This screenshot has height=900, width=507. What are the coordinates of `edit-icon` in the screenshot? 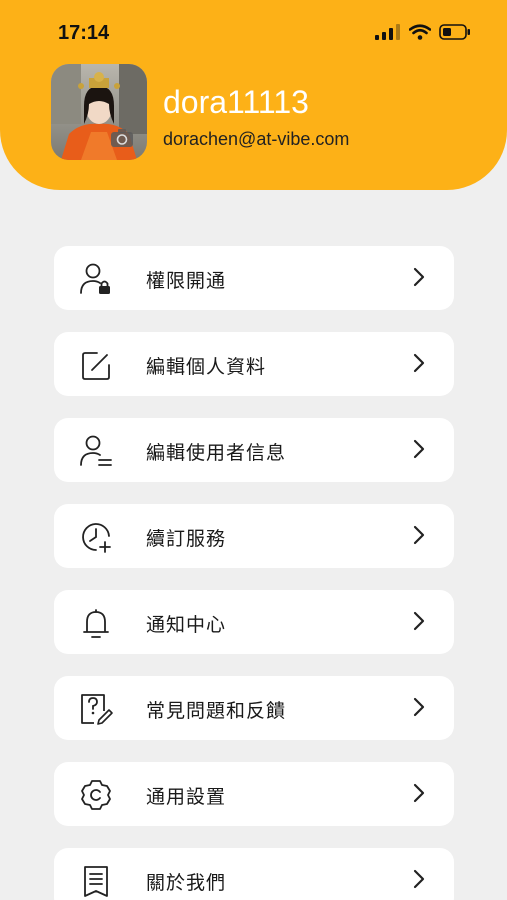 It's located at (96, 366).